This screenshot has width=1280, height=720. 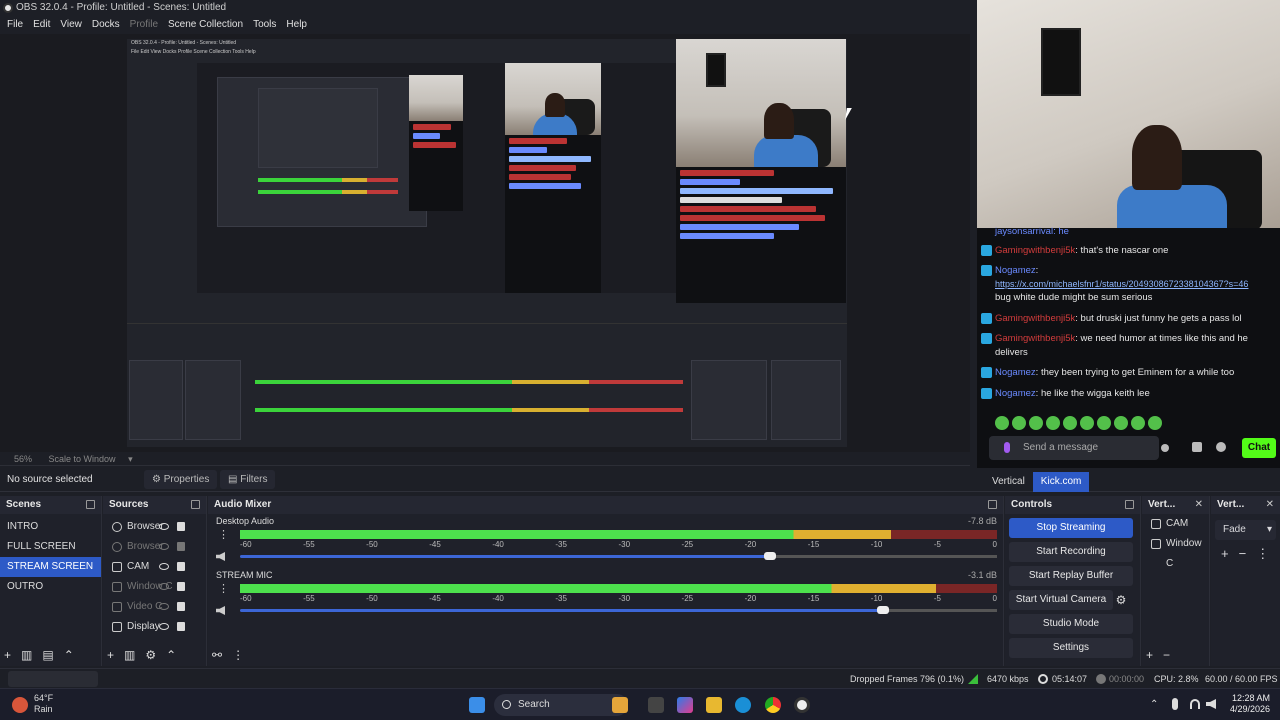 What do you see at coordinates (223, 534) in the screenshot?
I see `channel-menu-icon: ⋮` at bounding box center [223, 534].